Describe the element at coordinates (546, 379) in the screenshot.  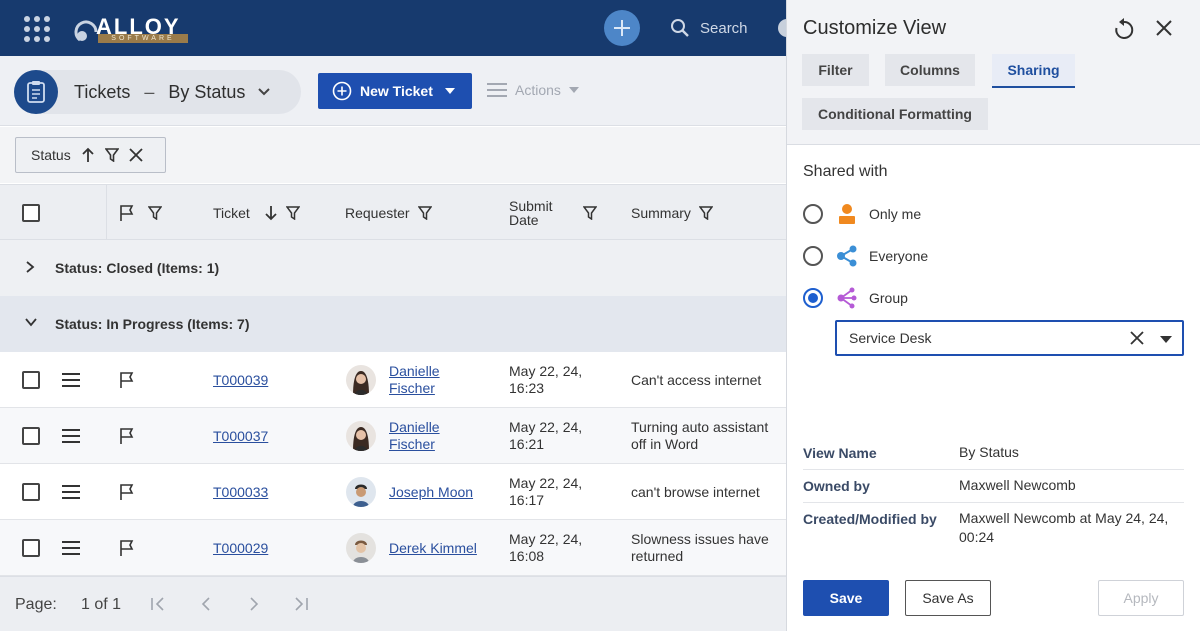
I see `submit-date: May 22, 24, 16:23` at that location.